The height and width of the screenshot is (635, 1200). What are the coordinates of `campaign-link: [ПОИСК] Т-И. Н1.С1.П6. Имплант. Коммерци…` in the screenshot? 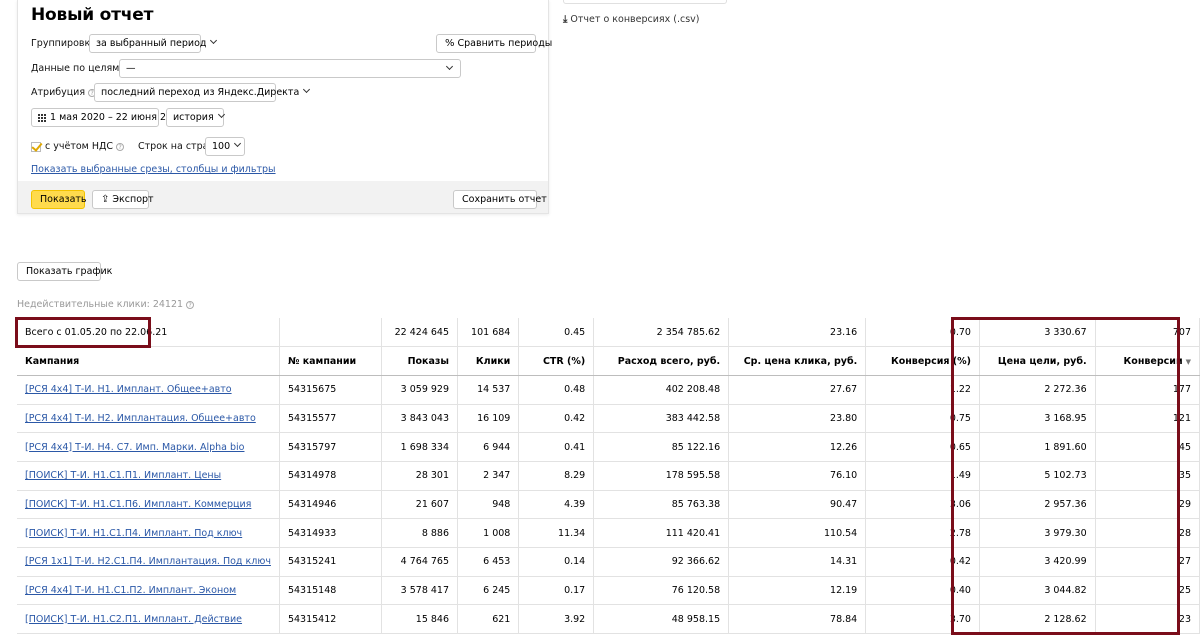 It's located at (138, 504).